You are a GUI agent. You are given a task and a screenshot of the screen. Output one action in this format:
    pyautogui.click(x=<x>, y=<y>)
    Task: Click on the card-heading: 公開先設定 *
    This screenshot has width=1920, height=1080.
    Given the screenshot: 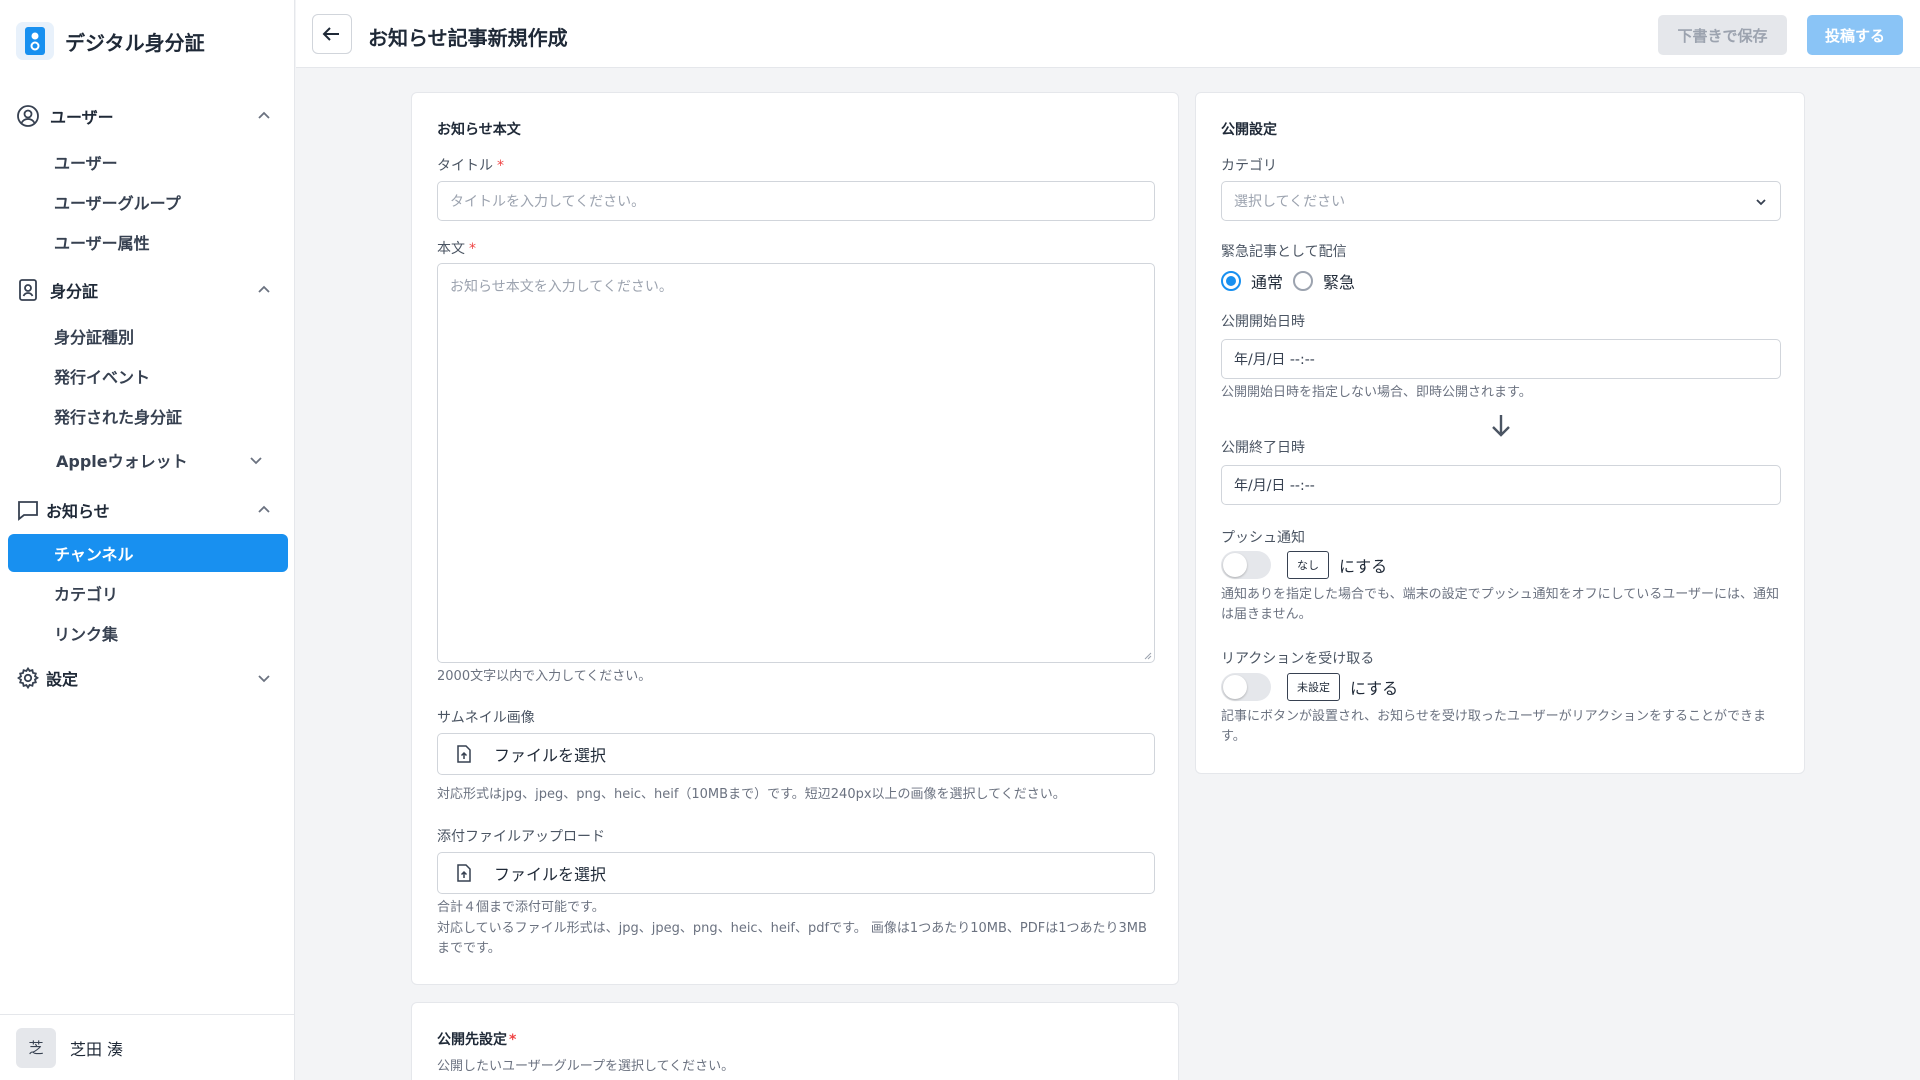 What is the action you would take?
    pyautogui.click(x=476, y=1039)
    